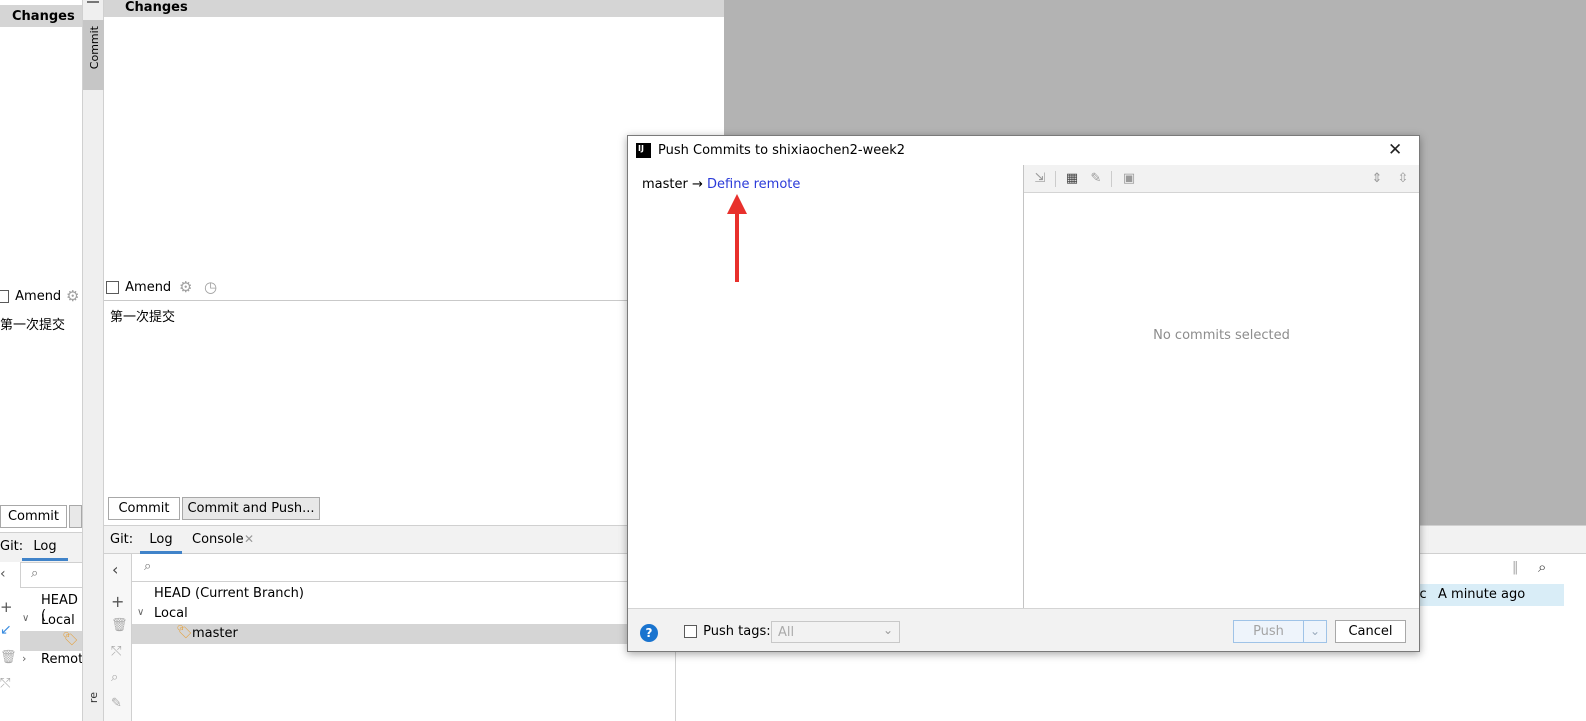 This screenshot has width=1586, height=721. I want to click on strip-cropped-label: re, so click(93, 698).